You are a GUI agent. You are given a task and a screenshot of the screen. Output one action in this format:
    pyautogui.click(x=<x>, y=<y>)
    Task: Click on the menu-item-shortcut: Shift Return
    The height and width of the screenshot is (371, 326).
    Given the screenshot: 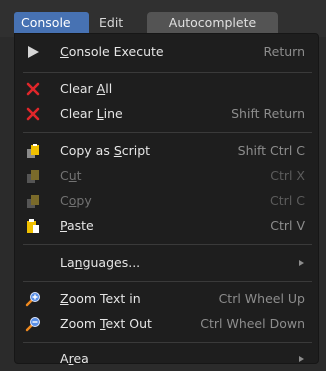 What is the action you would take?
    pyautogui.click(x=268, y=113)
    